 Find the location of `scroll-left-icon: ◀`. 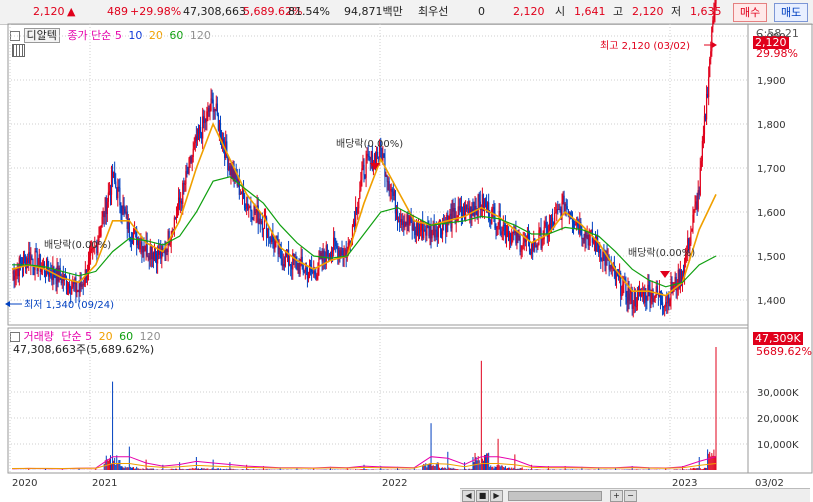

scroll-left-icon: ◀ is located at coordinates (468, 496).